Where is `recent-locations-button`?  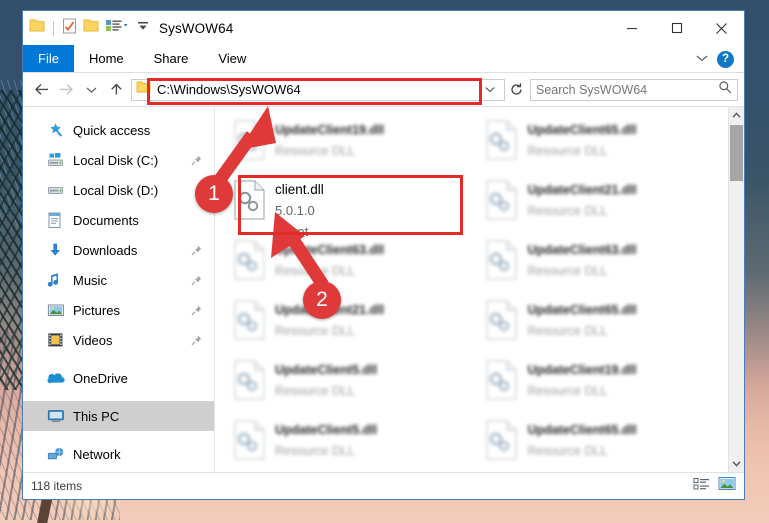
recent-locations-button is located at coordinates (91, 90).